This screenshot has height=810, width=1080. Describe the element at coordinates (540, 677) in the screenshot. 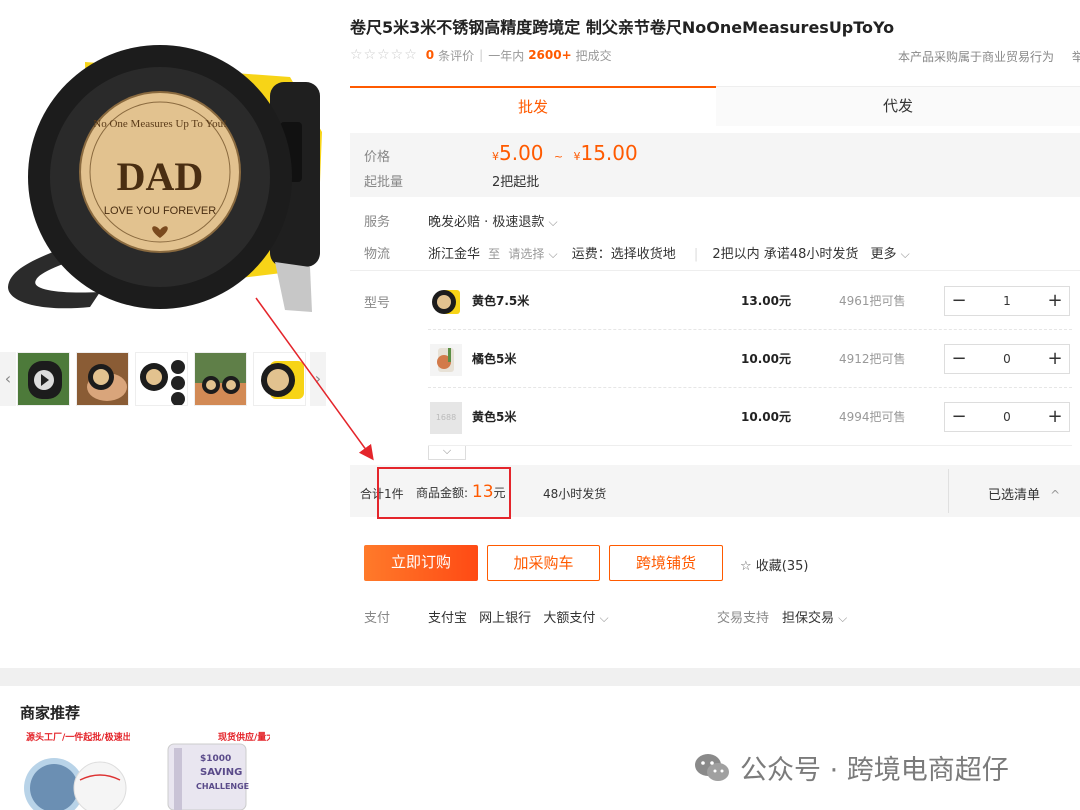

I see `section-divider` at that location.